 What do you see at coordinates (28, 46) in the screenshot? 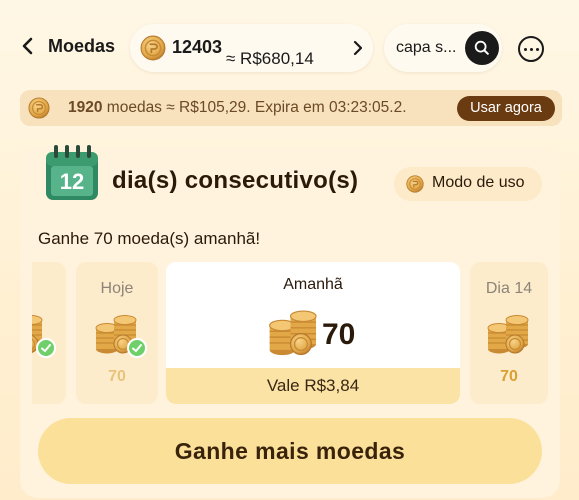
I see `back-arrow-icon` at bounding box center [28, 46].